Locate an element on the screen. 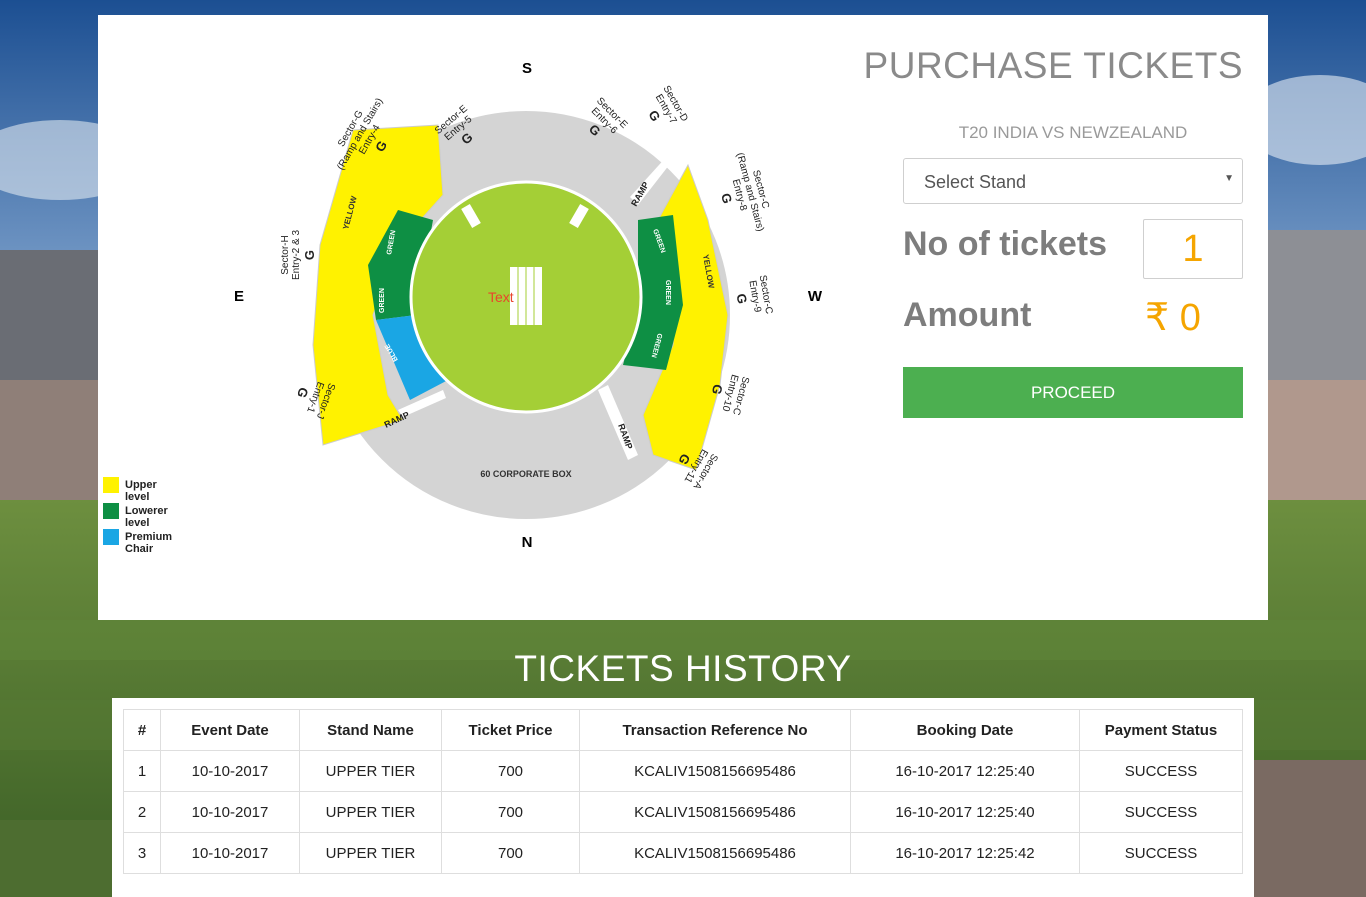 The width and height of the screenshot is (1366, 897). legend-label-premium: Premium Chair is located at coordinates (149, 543).